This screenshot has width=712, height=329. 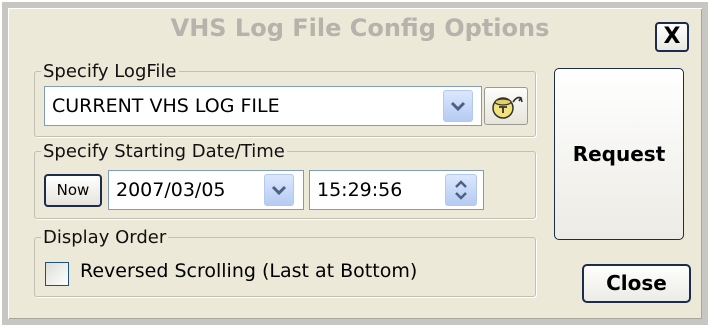 I want to click on time-spinner-buttons, so click(x=461, y=190).